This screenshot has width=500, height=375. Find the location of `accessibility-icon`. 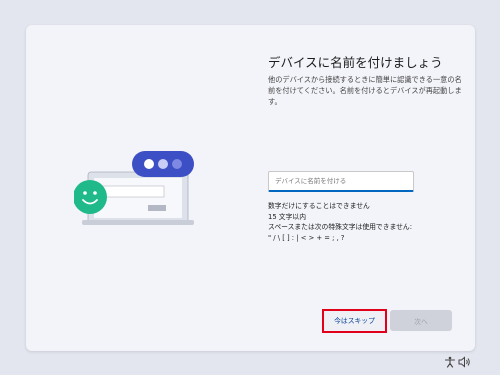

accessibility-icon is located at coordinates (450, 362).